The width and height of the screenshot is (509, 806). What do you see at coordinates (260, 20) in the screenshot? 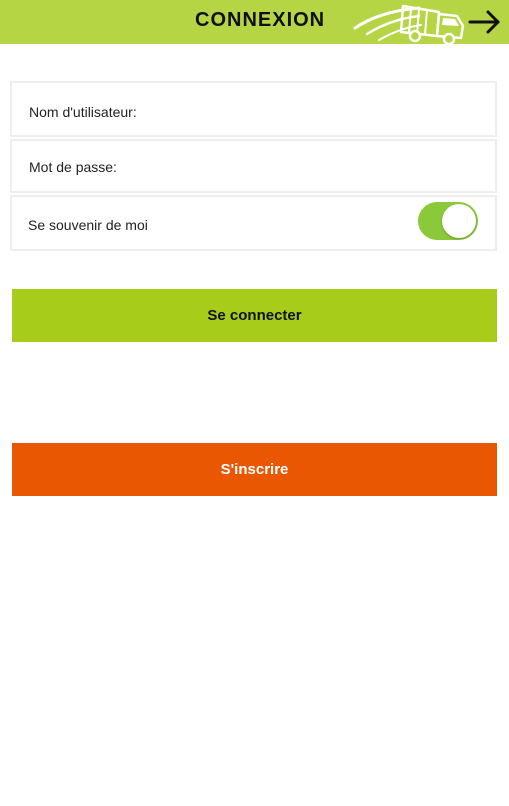
I see `page-title: CONNEXION` at bounding box center [260, 20].